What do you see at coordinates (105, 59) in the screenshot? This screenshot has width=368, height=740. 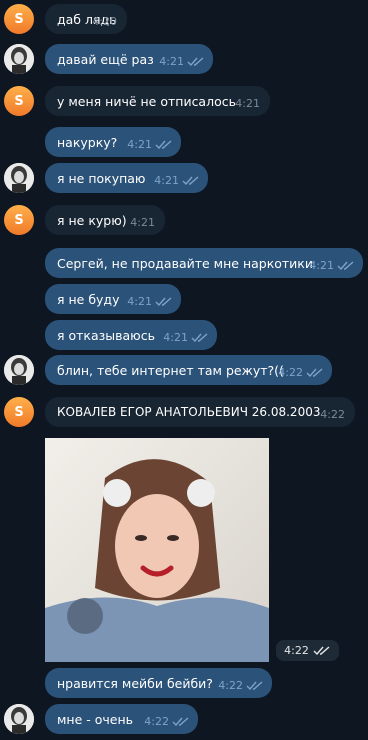 I see `message-text: давай ещё раз` at bounding box center [105, 59].